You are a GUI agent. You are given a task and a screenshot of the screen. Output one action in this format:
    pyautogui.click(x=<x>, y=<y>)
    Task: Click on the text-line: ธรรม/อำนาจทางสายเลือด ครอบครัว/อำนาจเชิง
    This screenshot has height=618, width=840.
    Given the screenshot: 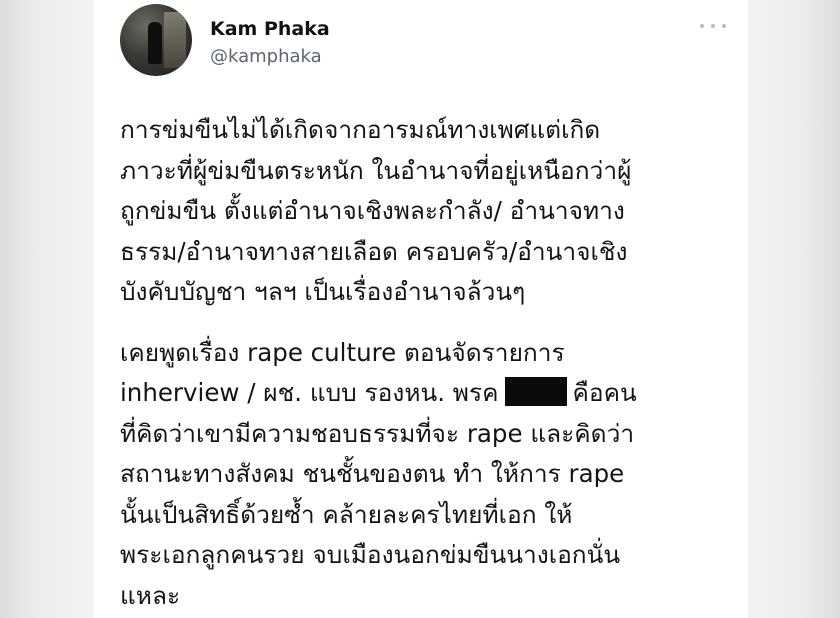 What is the action you would take?
    pyautogui.click(x=374, y=251)
    